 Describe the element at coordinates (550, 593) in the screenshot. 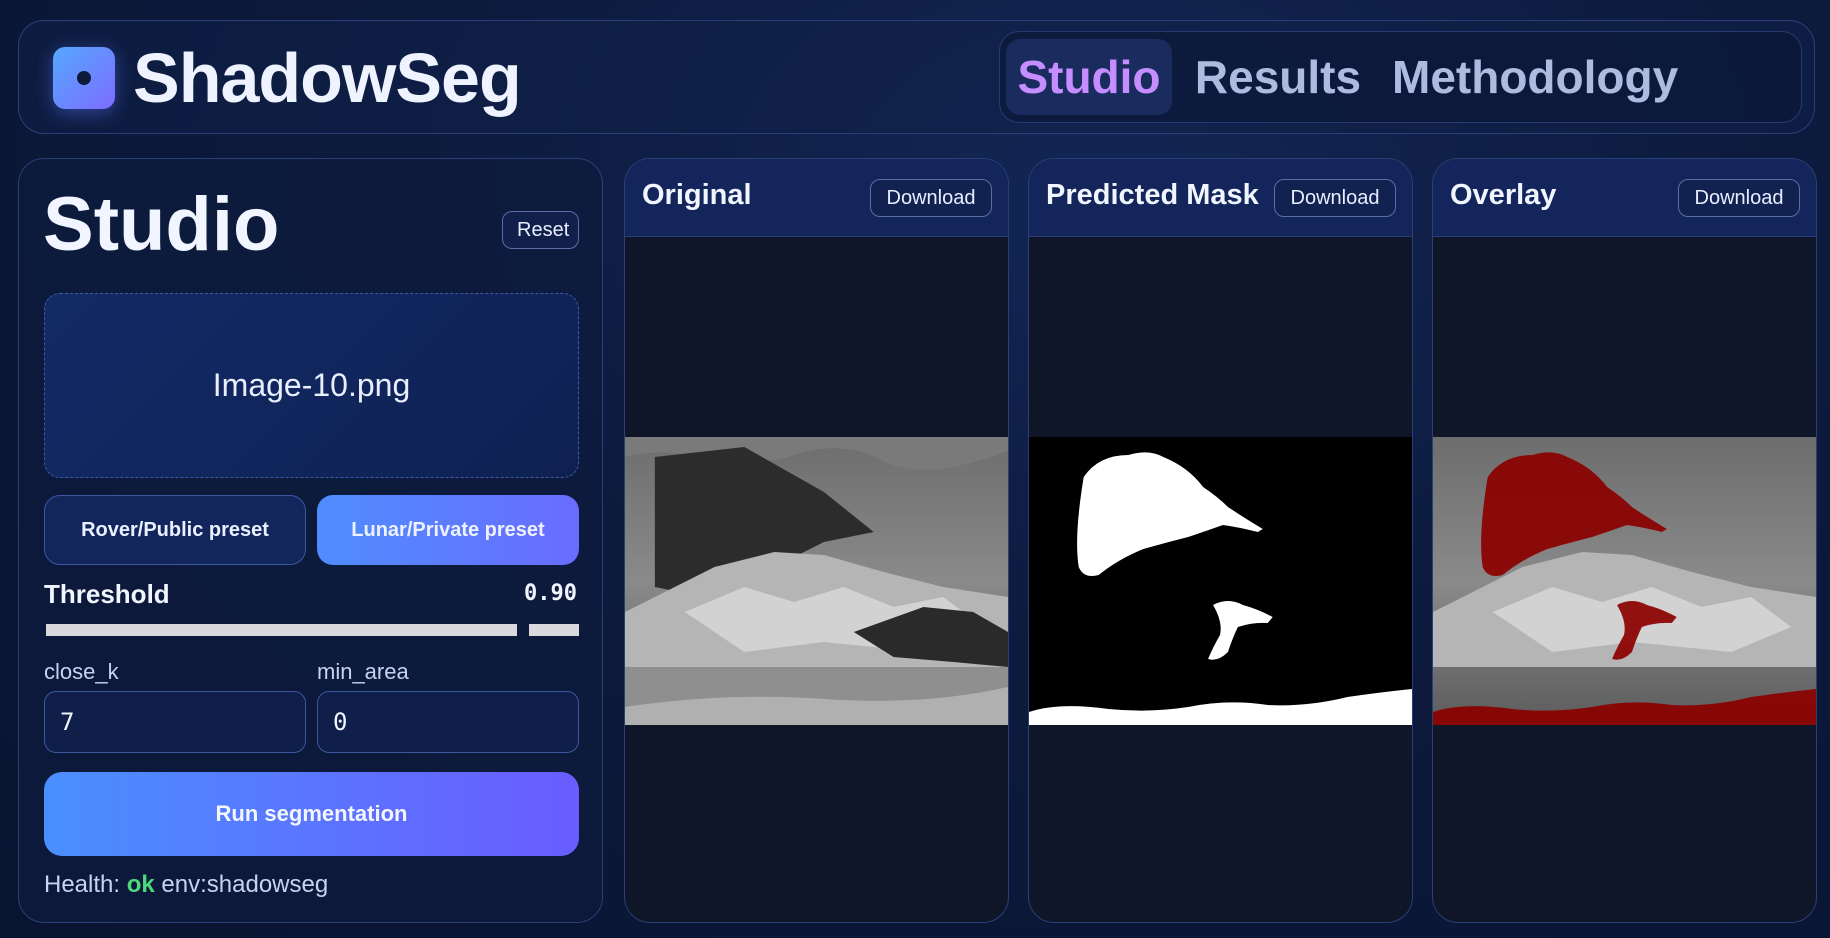

I see `threshold-value: 0.90` at that location.